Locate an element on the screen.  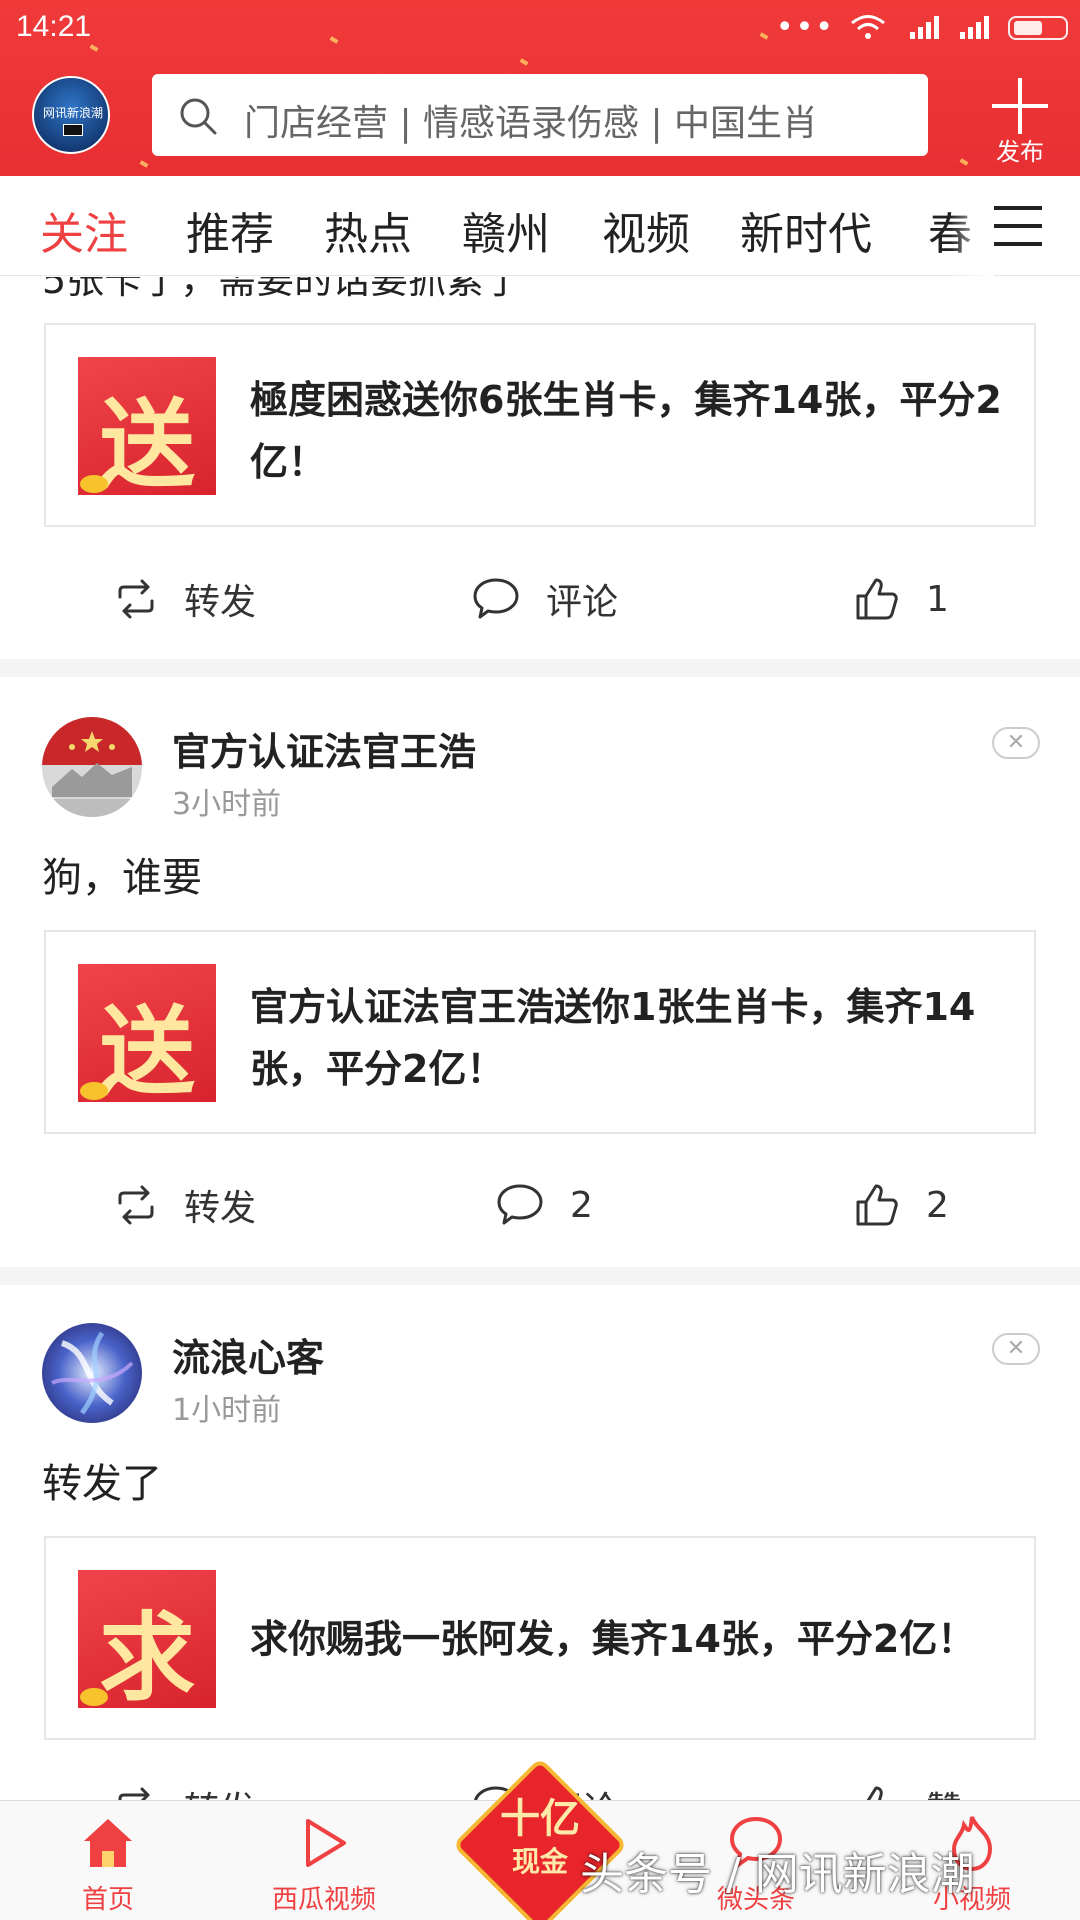
post-actions: 转发 评论 1 is located at coordinates (540, 599).